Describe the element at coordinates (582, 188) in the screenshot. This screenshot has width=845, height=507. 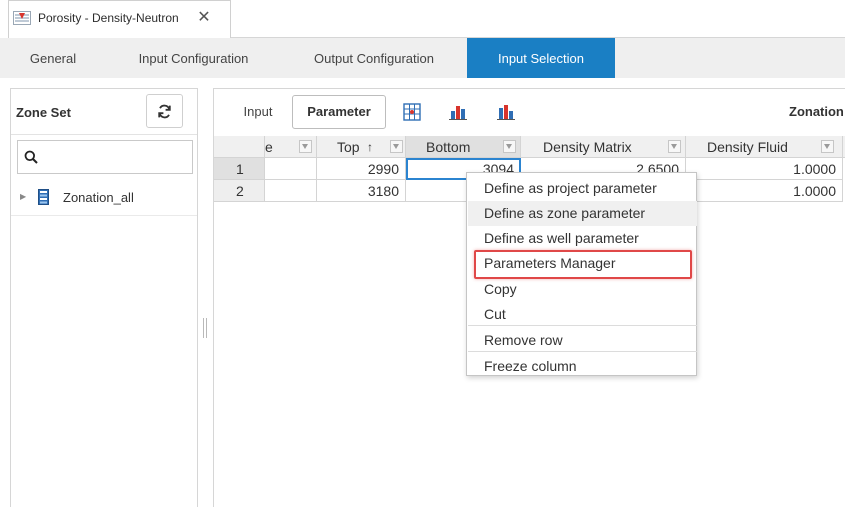
I see `menu-item-define-project-parameter: Define as project parameter` at that location.